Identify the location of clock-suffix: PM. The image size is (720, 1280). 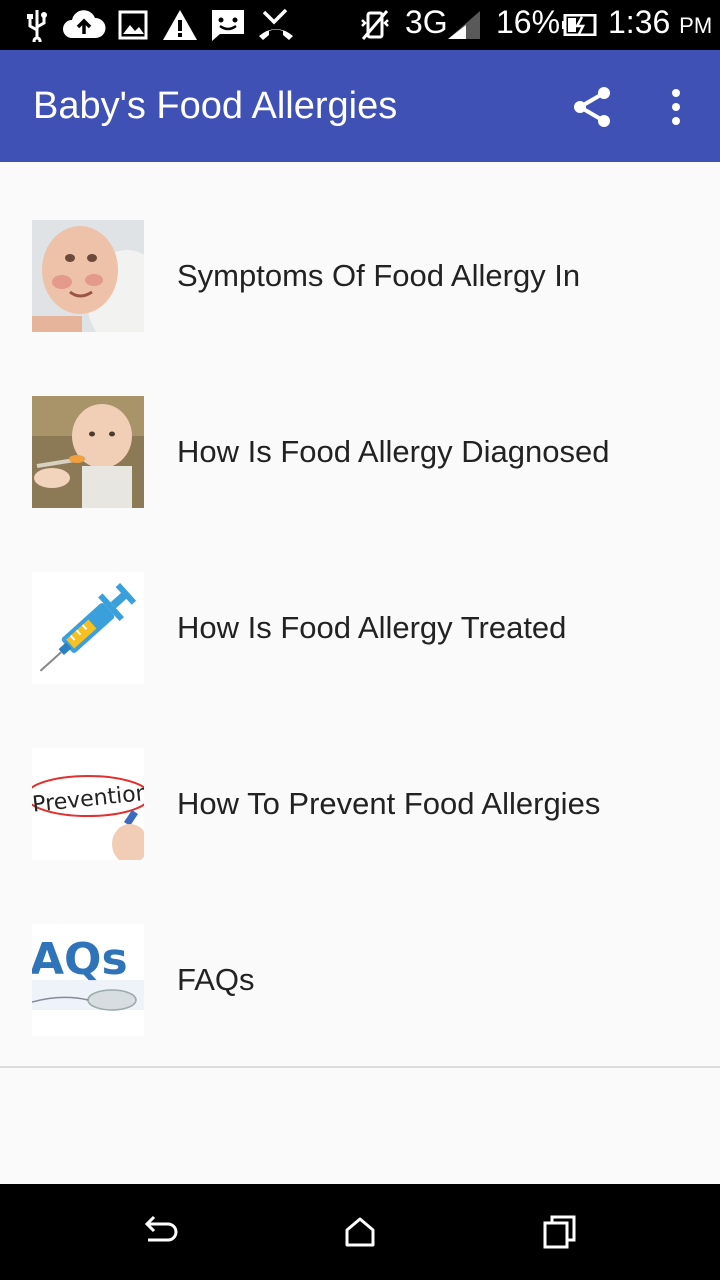
(696, 25).